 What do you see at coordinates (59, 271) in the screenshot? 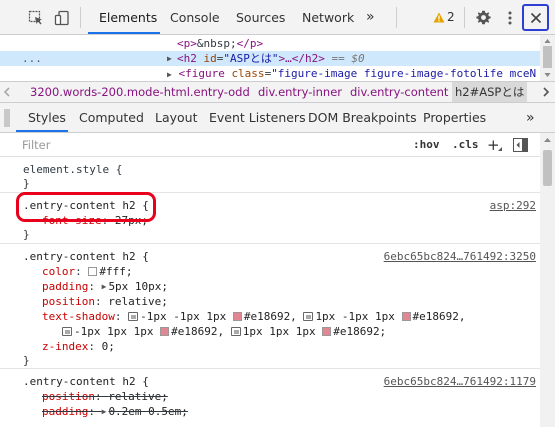
I see `property-name: color` at bounding box center [59, 271].